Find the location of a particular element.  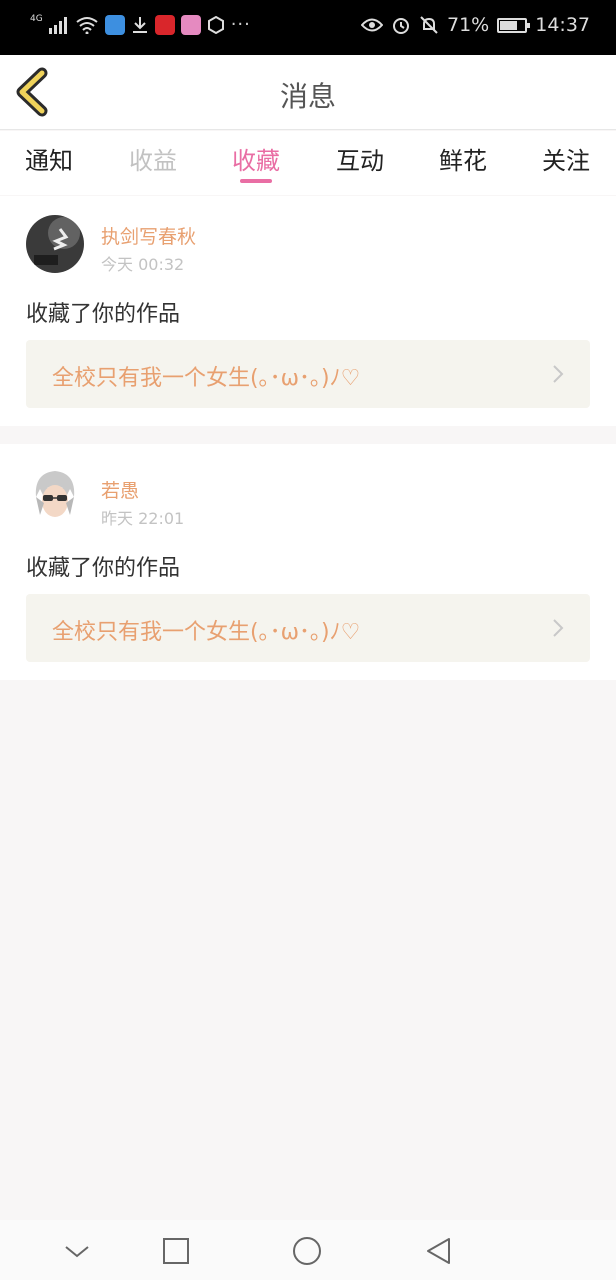

camera-app-icon is located at coordinates (190, 24).